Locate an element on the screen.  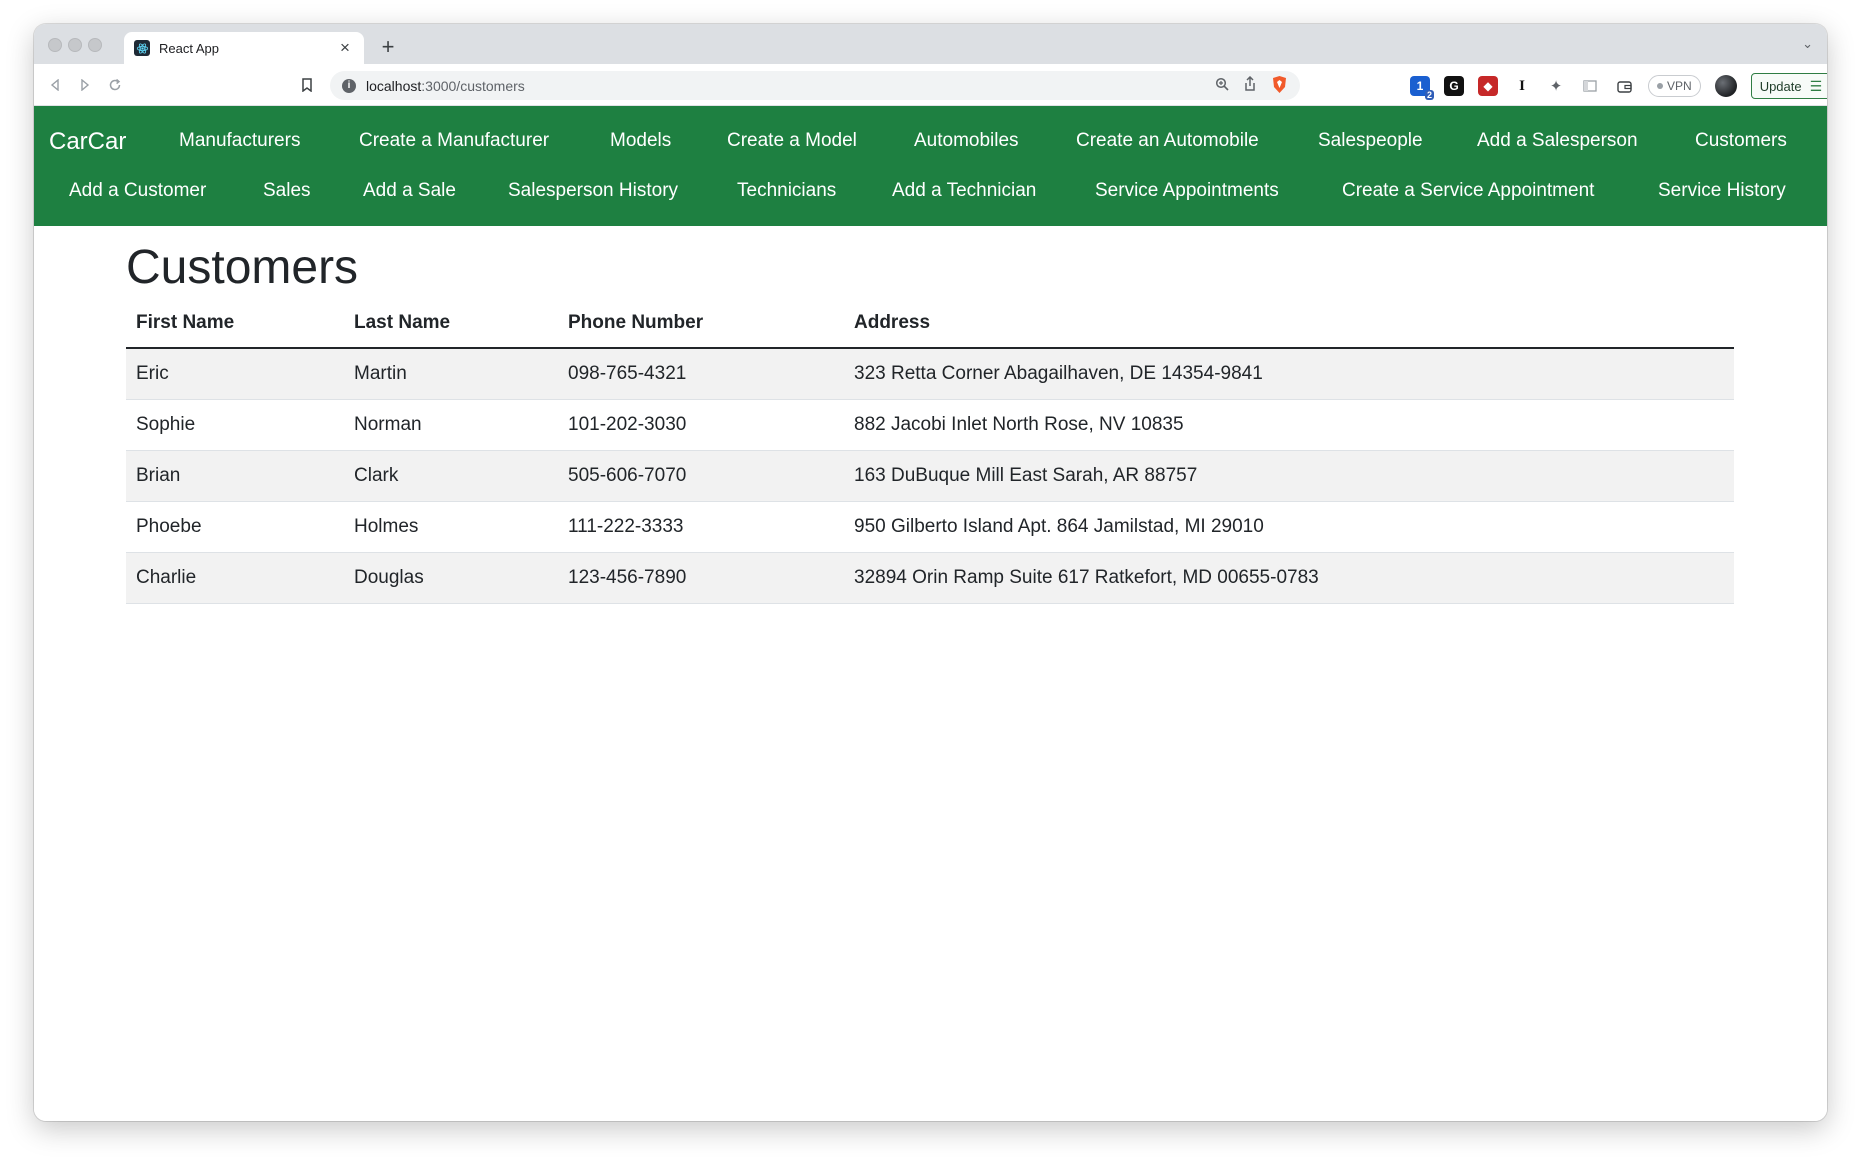
cell-phone-number: 111-222-3333 is located at coordinates (701, 527).